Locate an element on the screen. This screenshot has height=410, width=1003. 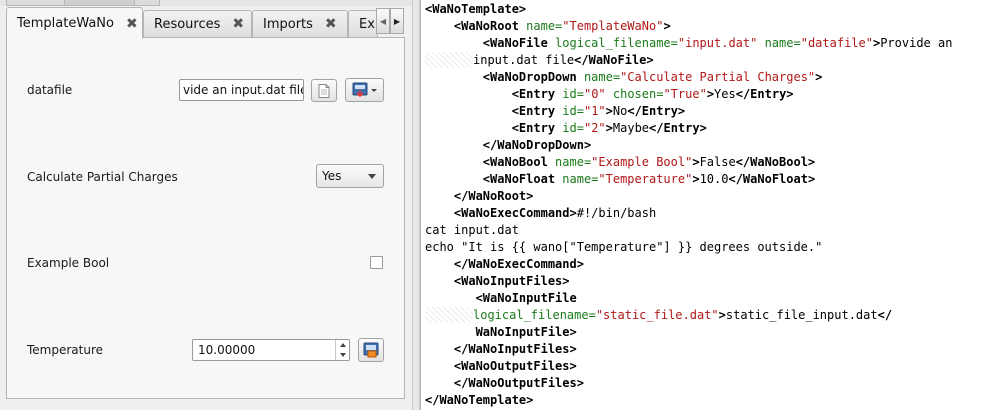
code-line: </WaNoDropDown> is located at coordinates (688, 145).